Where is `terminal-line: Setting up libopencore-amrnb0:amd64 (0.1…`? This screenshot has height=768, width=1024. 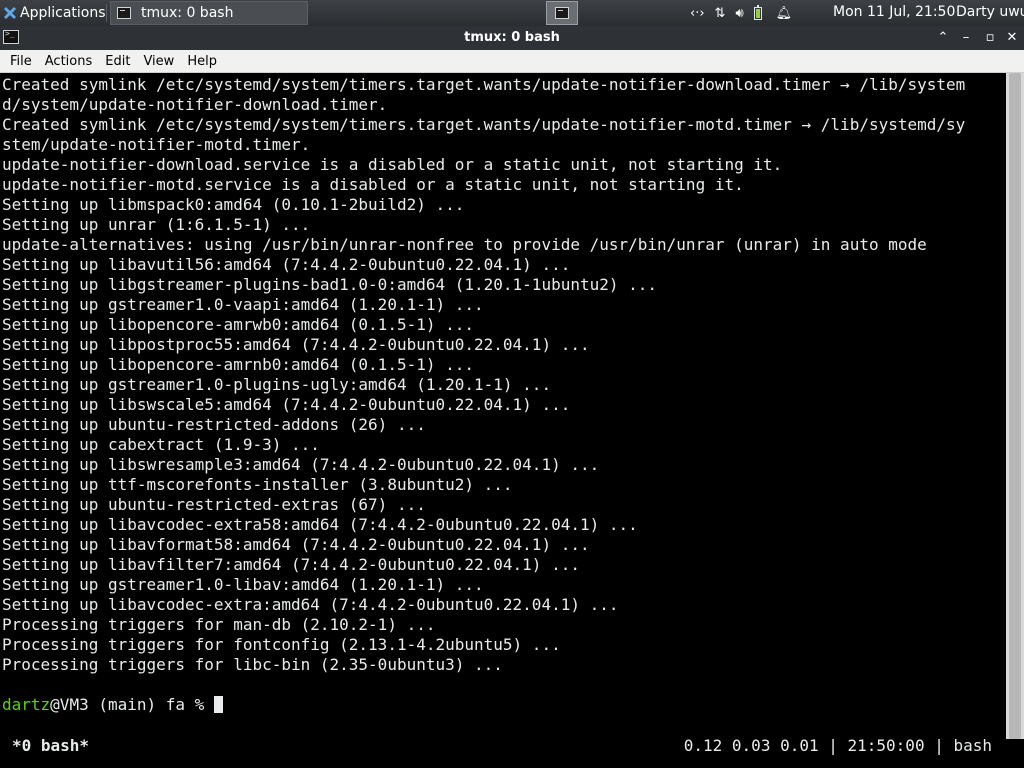 terminal-line: Setting up libopencore-amrnb0:amd64 (0.1… is located at coordinates (238, 364).